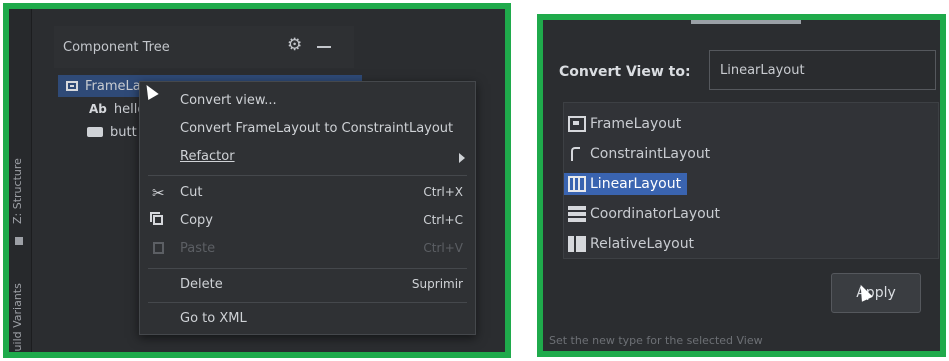 Image resolution: width=949 pixels, height=361 pixels. Describe the element at coordinates (443, 220) in the screenshot. I see `menu-item-shortcut: Ctrl+C` at that location.